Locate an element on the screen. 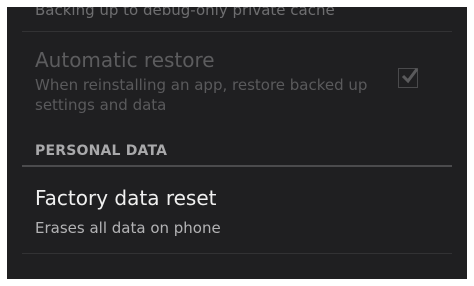 Image resolution: width=474 pixels, height=286 pixels. factory-data-reset-title: Factory data reset is located at coordinates (126, 198).